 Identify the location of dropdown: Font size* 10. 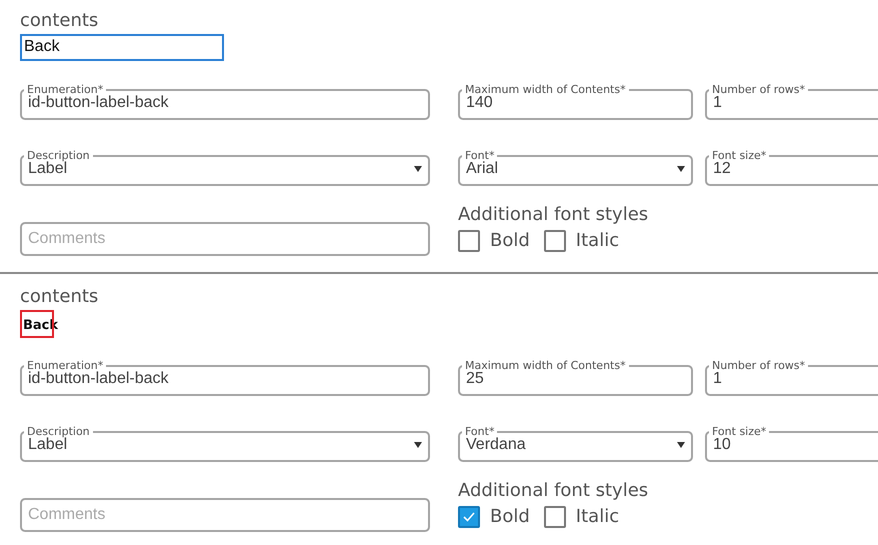
(791, 444).